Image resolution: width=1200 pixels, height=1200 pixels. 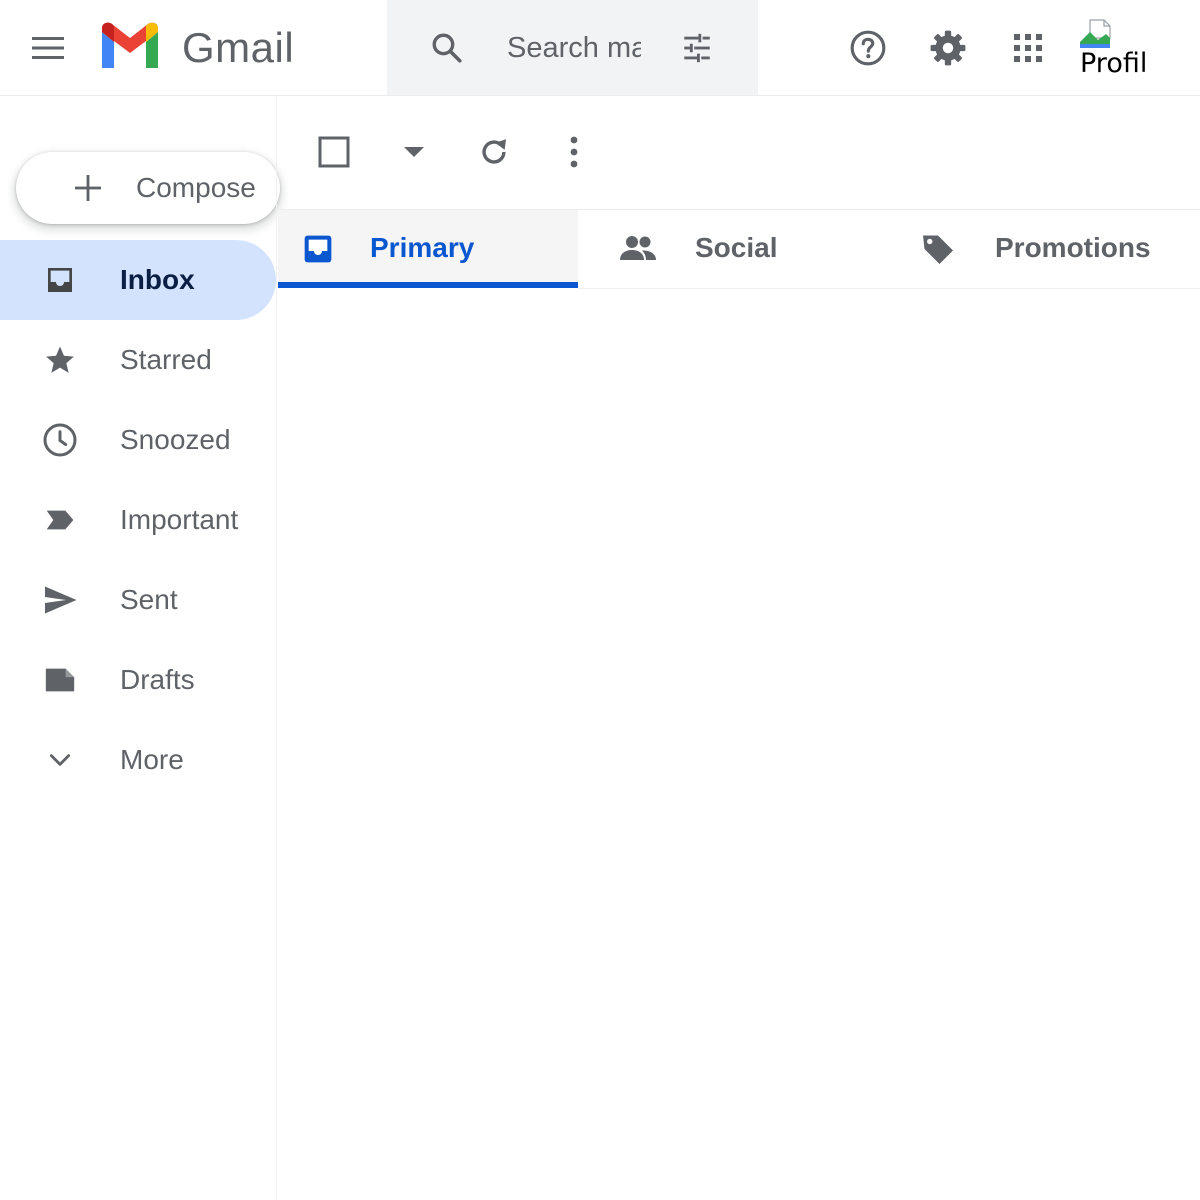 I want to click on apps-grid-icon, so click(x=1028, y=48).